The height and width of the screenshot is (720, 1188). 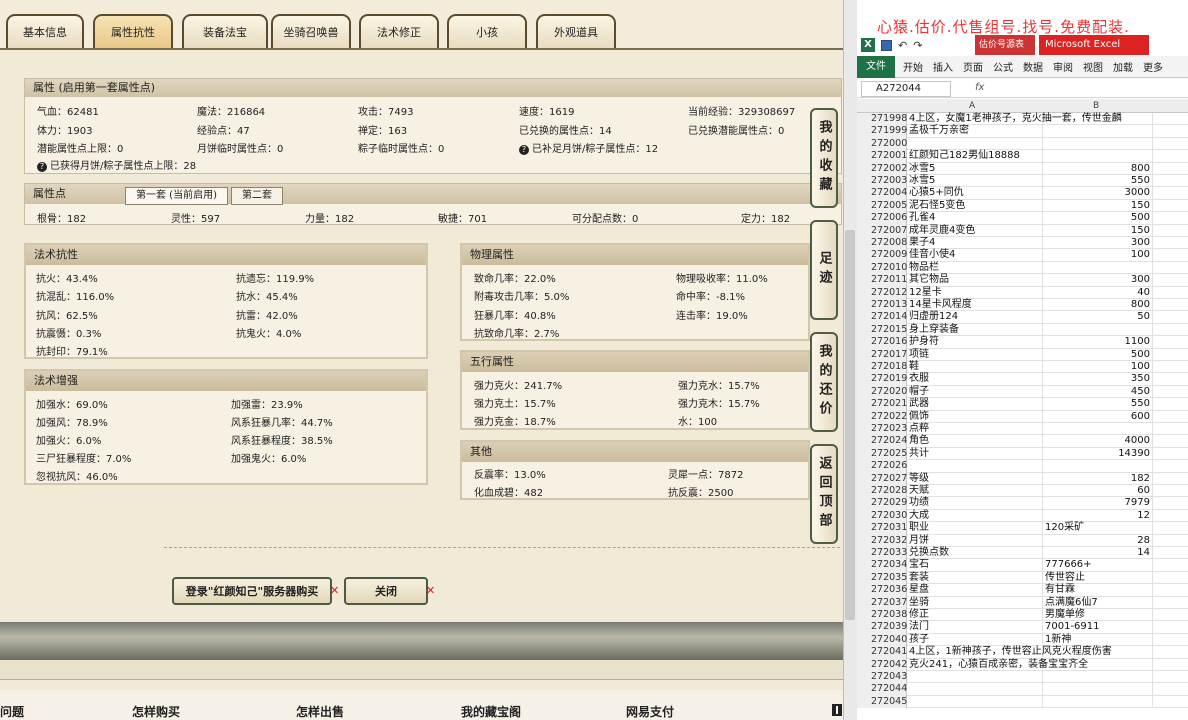 What do you see at coordinates (320, 711) in the screenshot?
I see `footer-link-how-to-sell: 怎样出售` at bounding box center [320, 711].